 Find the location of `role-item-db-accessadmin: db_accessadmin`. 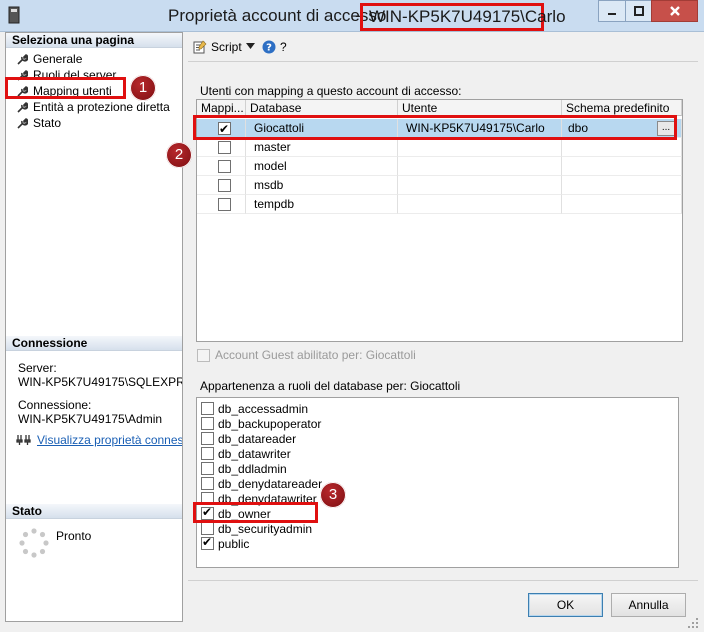

role-item-db-accessadmin: db_accessadmin is located at coordinates (254, 408).